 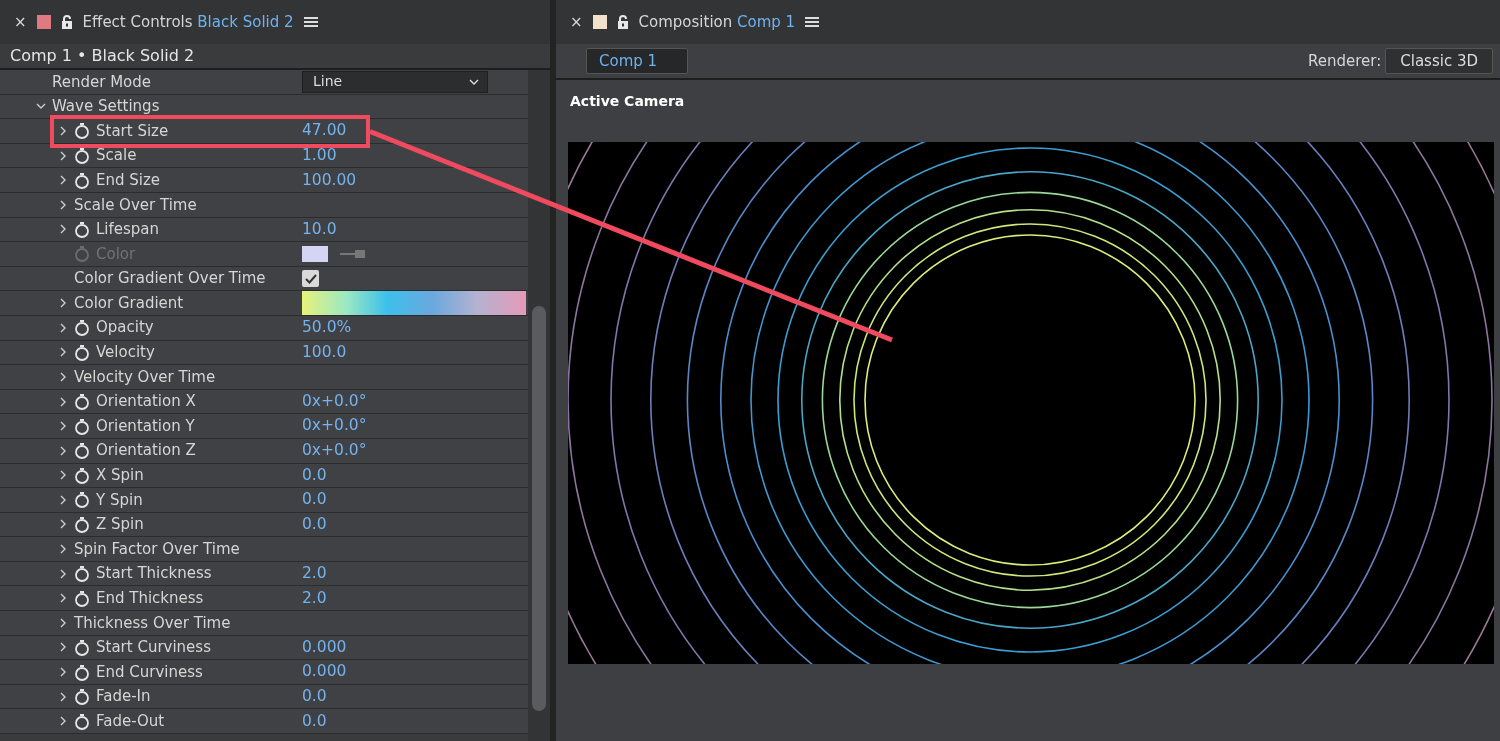 I want to click on property-label: Color Gradient Over Time, so click(x=170, y=279).